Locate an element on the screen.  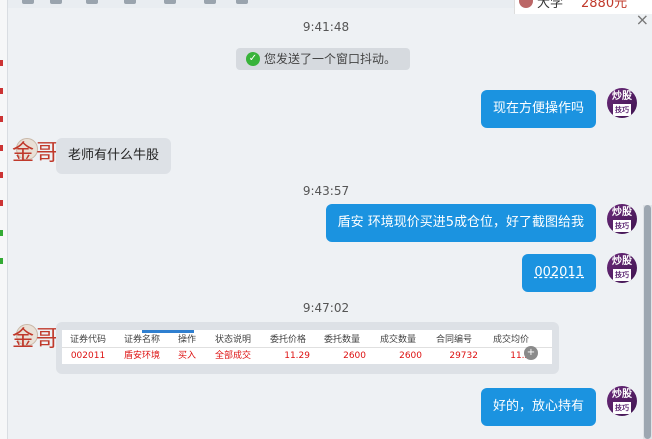
column-header: 合同编号 is located at coordinates (453, 340).